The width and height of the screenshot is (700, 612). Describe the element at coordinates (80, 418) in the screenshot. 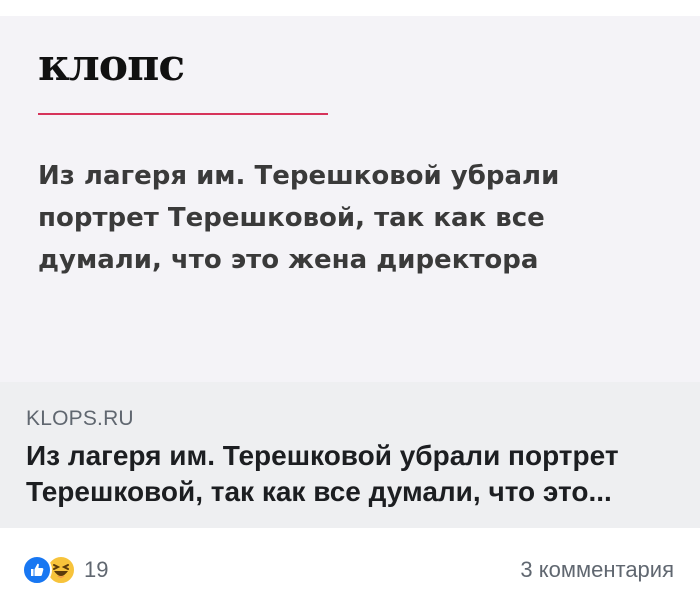

I see `link-domain: KLOPS.RU` at that location.